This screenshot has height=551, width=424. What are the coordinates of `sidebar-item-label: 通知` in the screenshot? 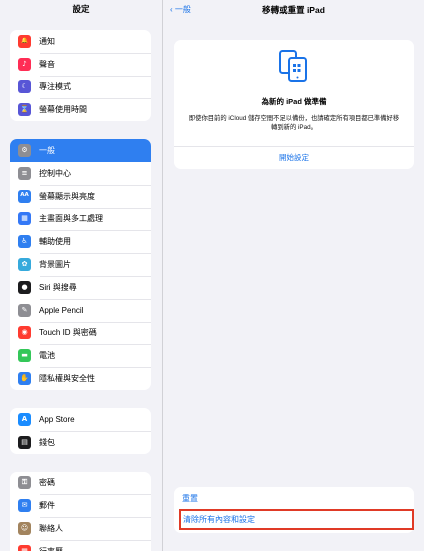 It's located at (47, 41).